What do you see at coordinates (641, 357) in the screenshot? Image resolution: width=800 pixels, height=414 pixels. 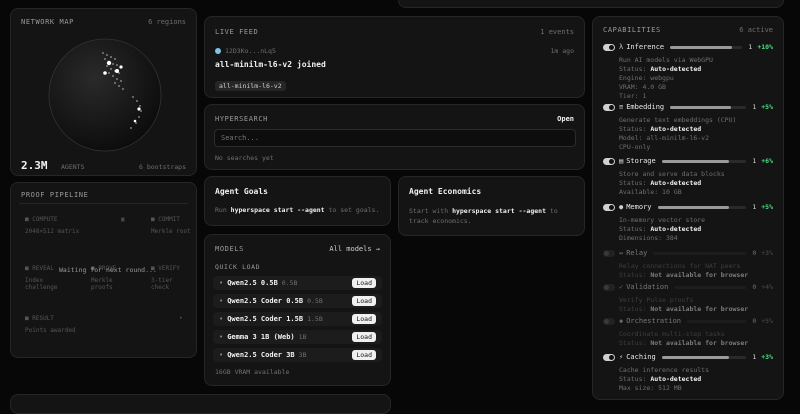 I see `capability-name: Caching` at bounding box center [641, 357].